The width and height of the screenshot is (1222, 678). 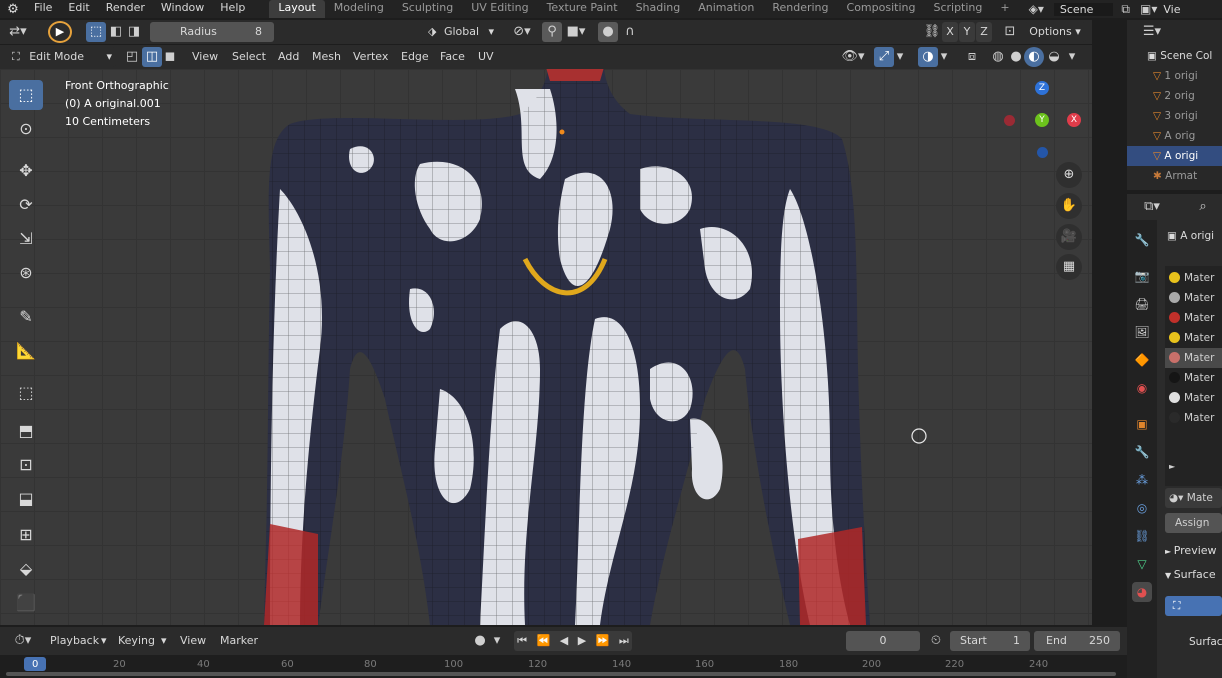 I want to click on jump-end-icon: ⏭, so click(x=624, y=640).